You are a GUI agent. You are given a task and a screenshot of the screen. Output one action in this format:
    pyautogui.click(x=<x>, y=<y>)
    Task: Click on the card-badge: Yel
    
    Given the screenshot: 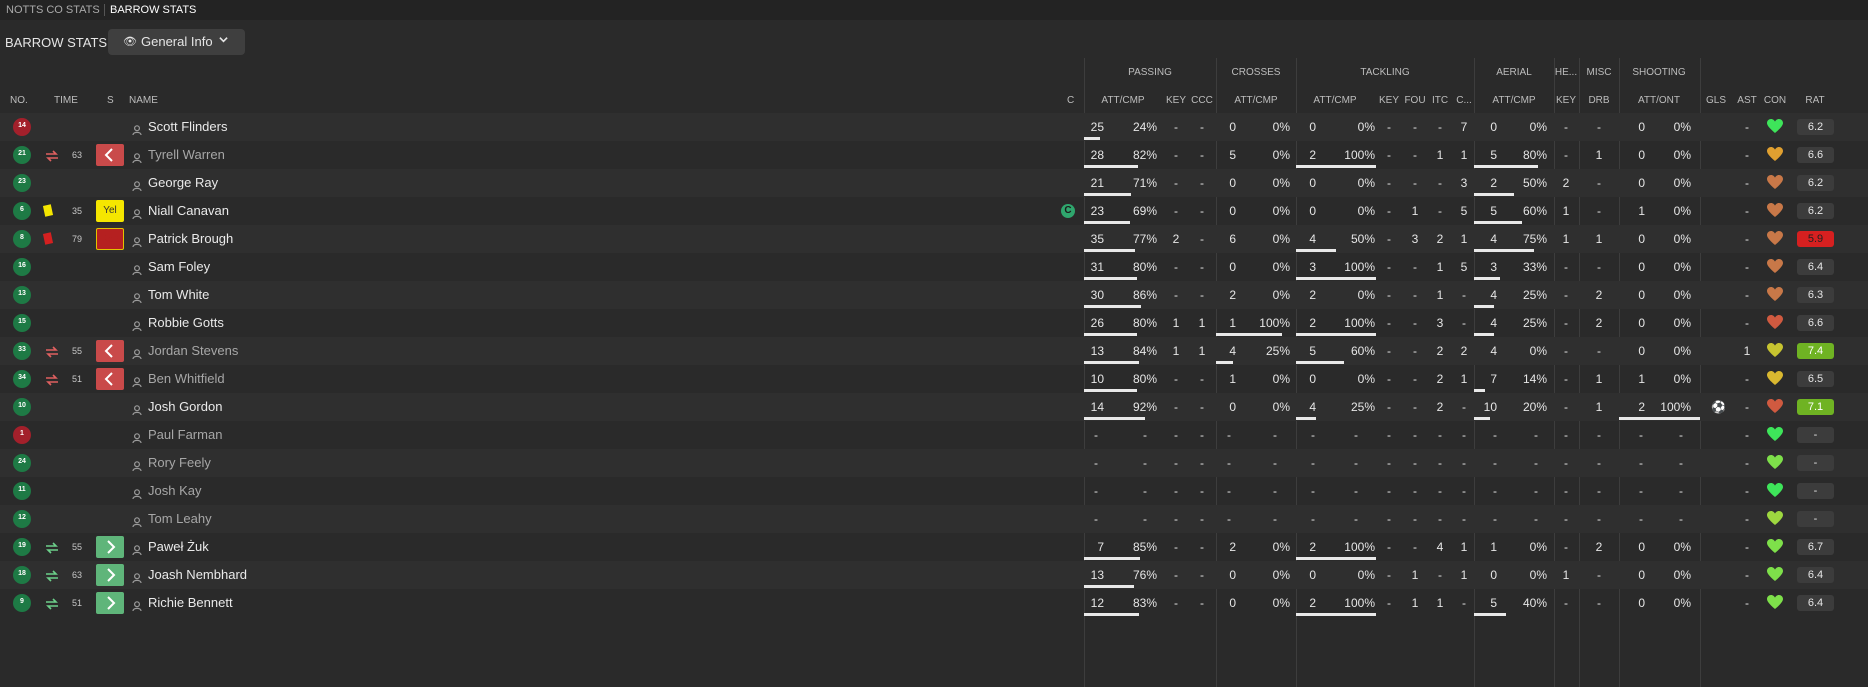 What is the action you would take?
    pyautogui.click(x=110, y=211)
    